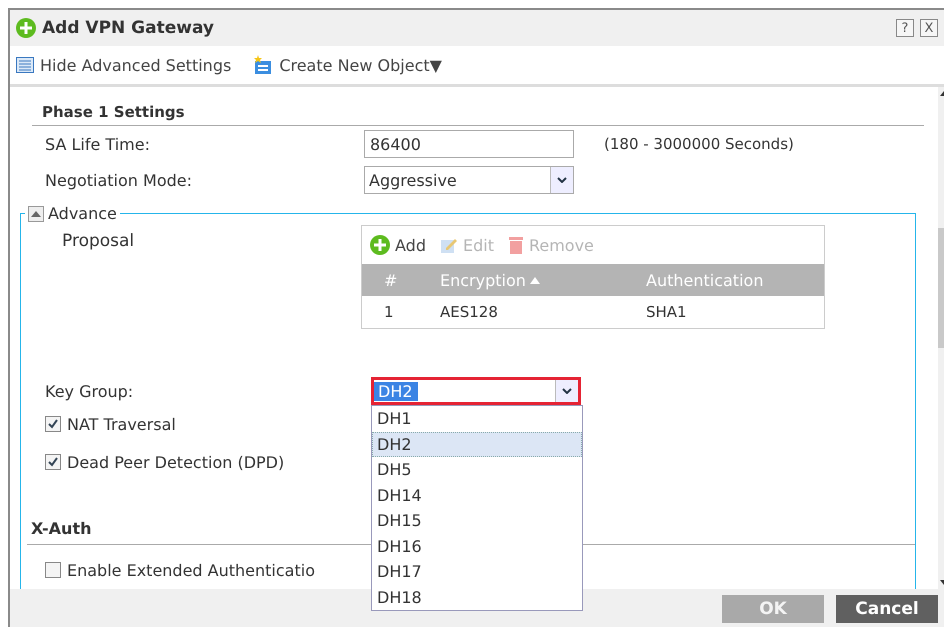 The height and width of the screenshot is (627, 944). I want to click on help-button: ?, so click(905, 28).